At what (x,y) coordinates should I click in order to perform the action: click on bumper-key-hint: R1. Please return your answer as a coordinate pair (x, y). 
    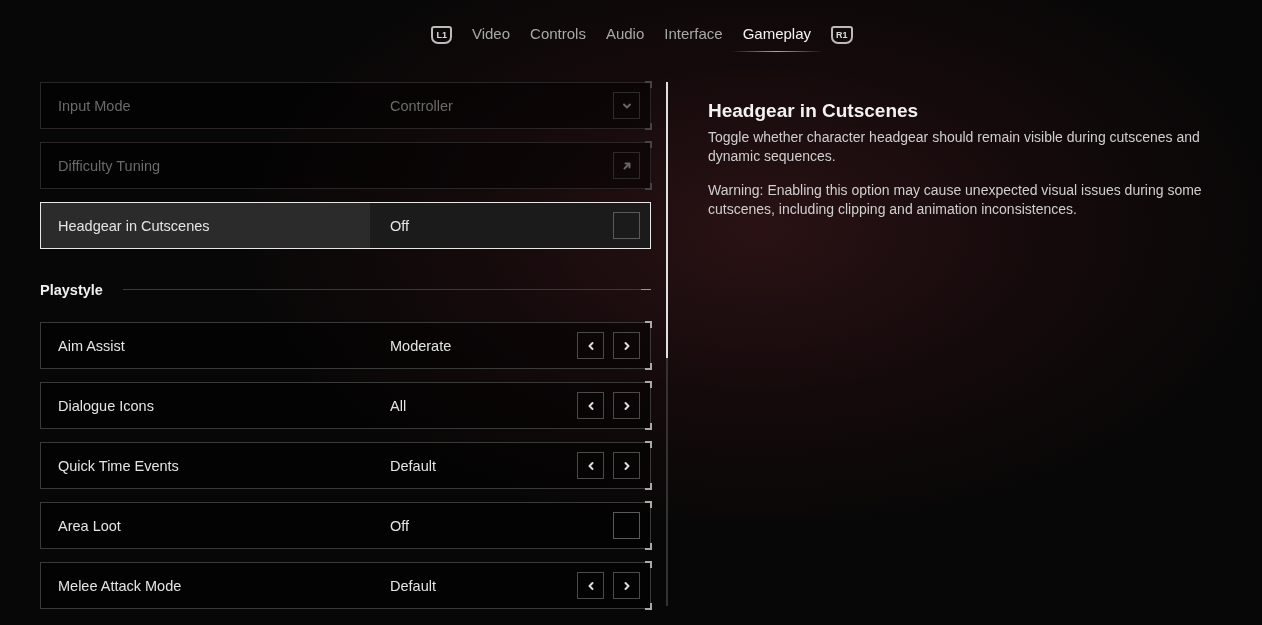
    Looking at the image, I should click on (842, 35).